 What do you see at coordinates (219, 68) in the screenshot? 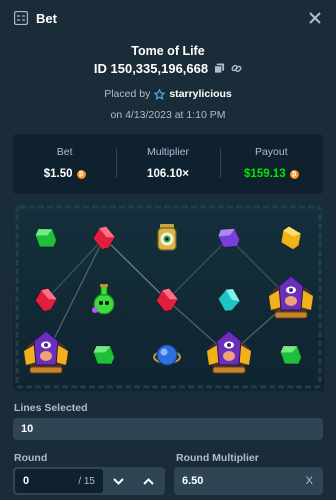
I see `copy-icon` at bounding box center [219, 68].